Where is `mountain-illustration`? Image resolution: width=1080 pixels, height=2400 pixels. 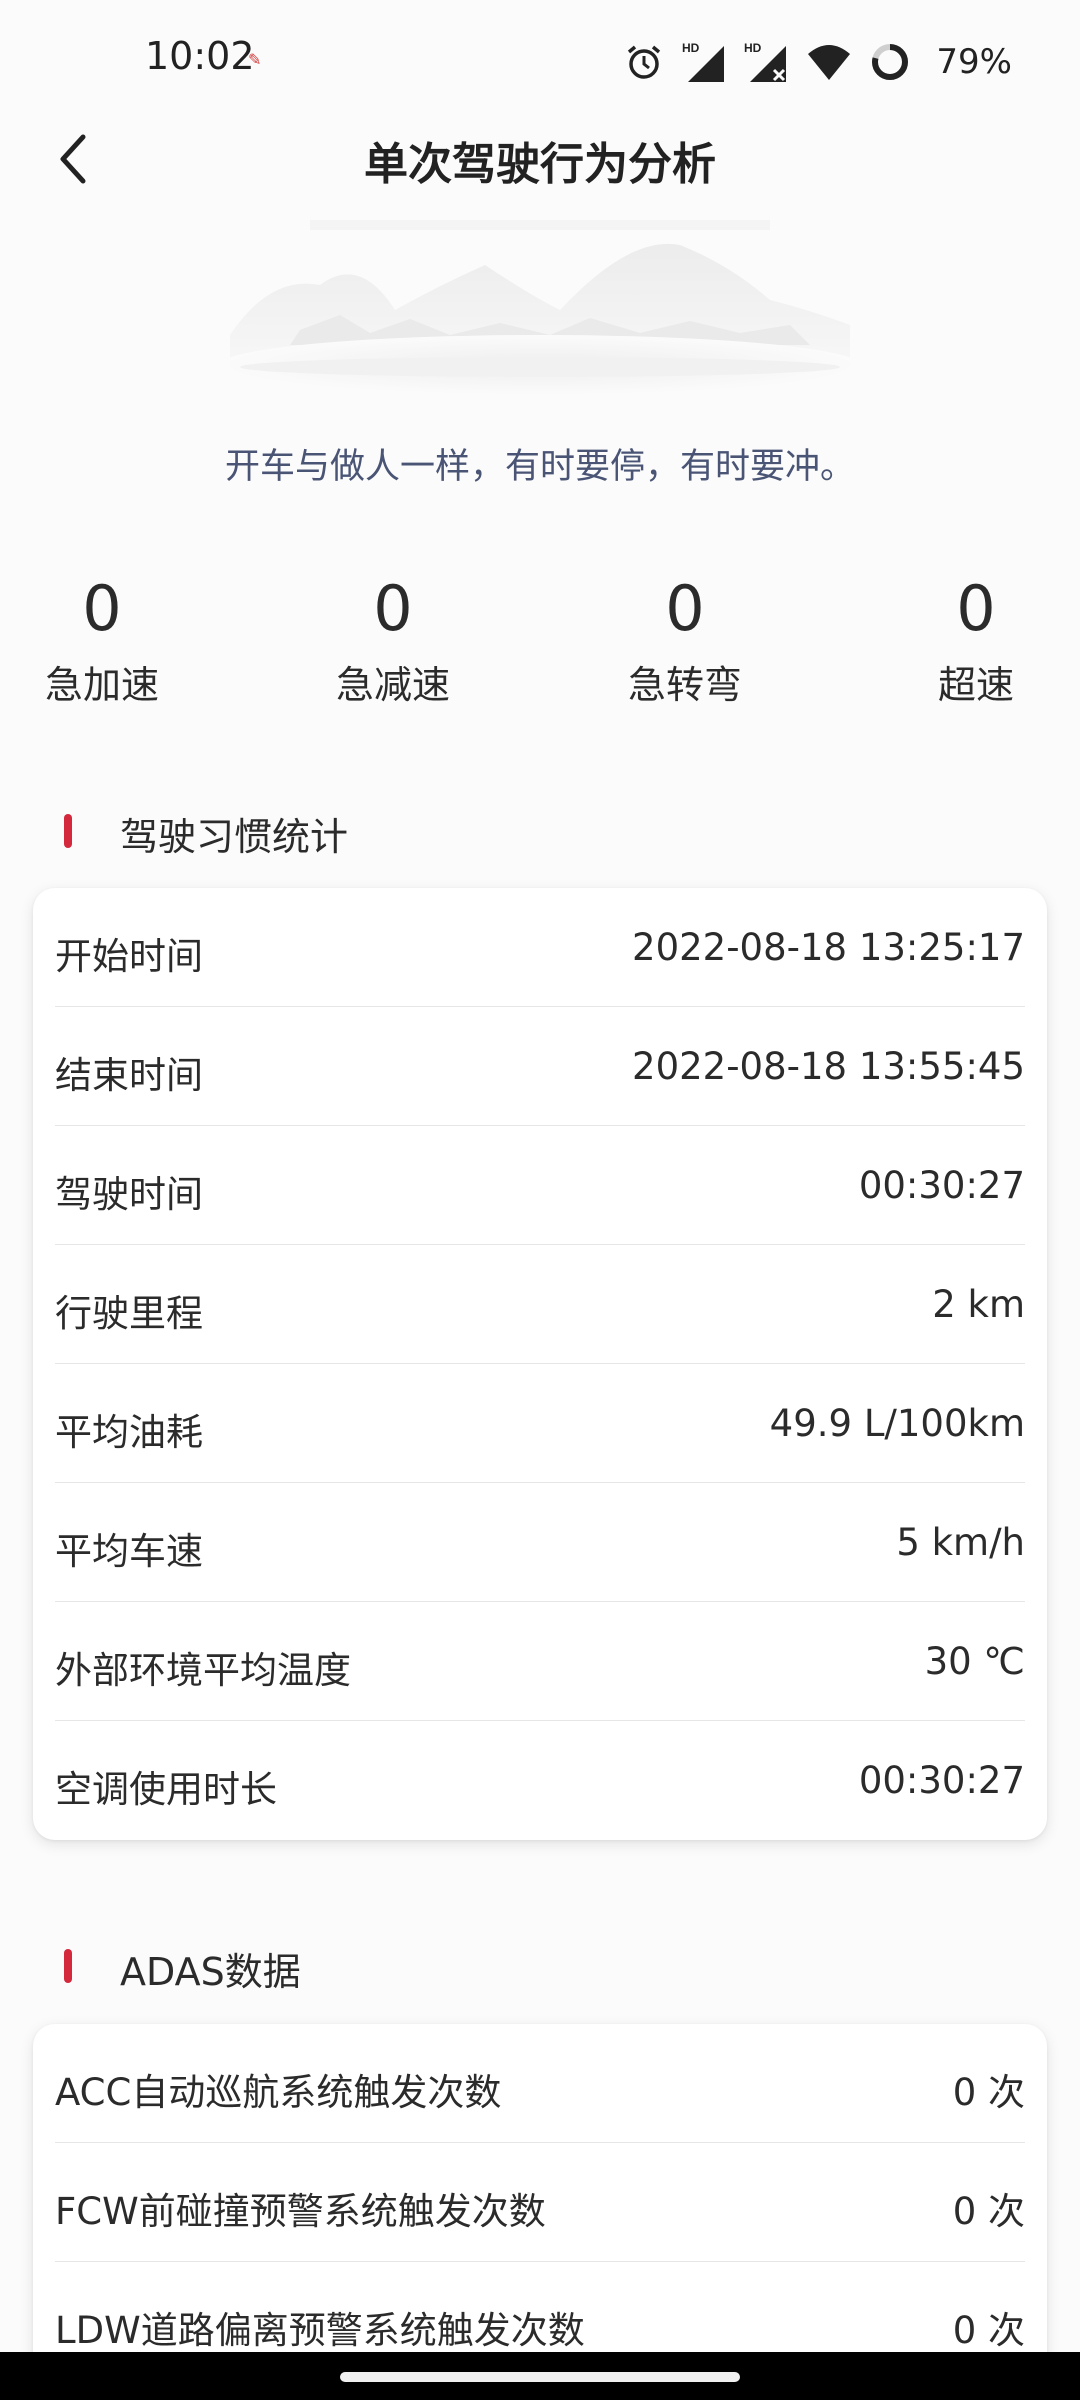 mountain-illustration is located at coordinates (540, 315).